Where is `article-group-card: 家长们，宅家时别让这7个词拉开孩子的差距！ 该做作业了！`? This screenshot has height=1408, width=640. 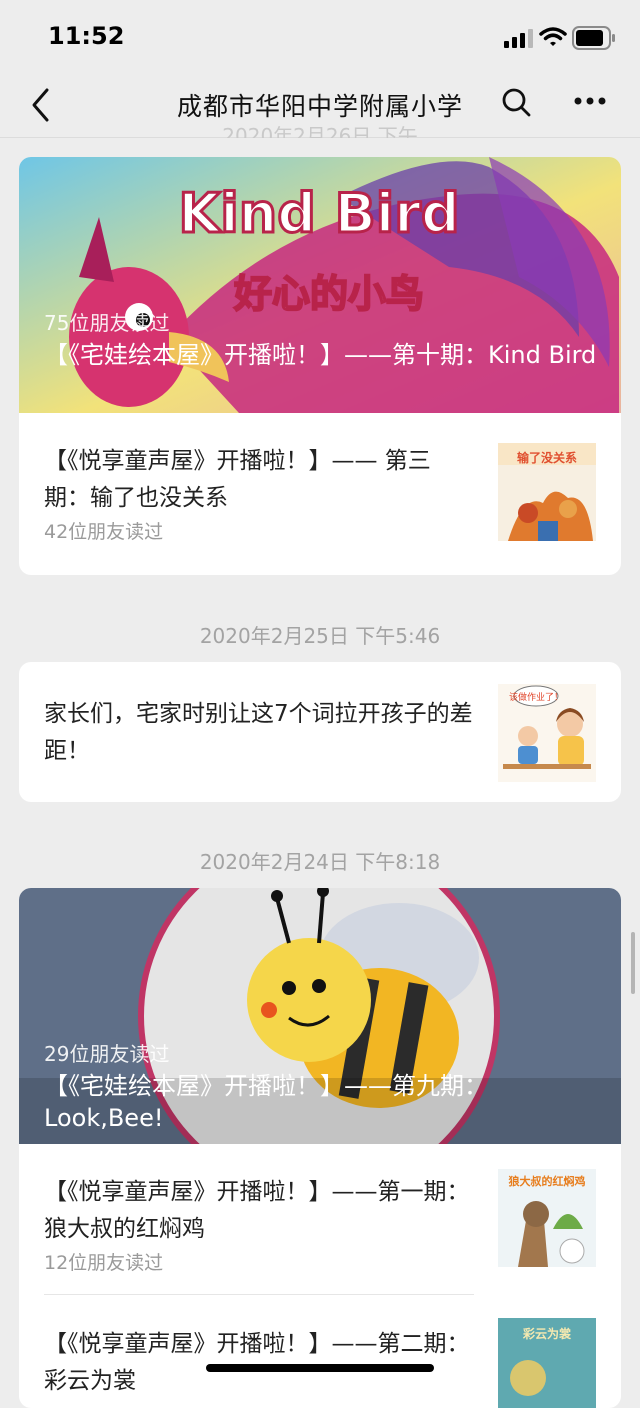
article-group-card: 家长们，宅家时别让这7个词拉开孩子的差距！ 该做作业了！ is located at coordinates (320, 732).